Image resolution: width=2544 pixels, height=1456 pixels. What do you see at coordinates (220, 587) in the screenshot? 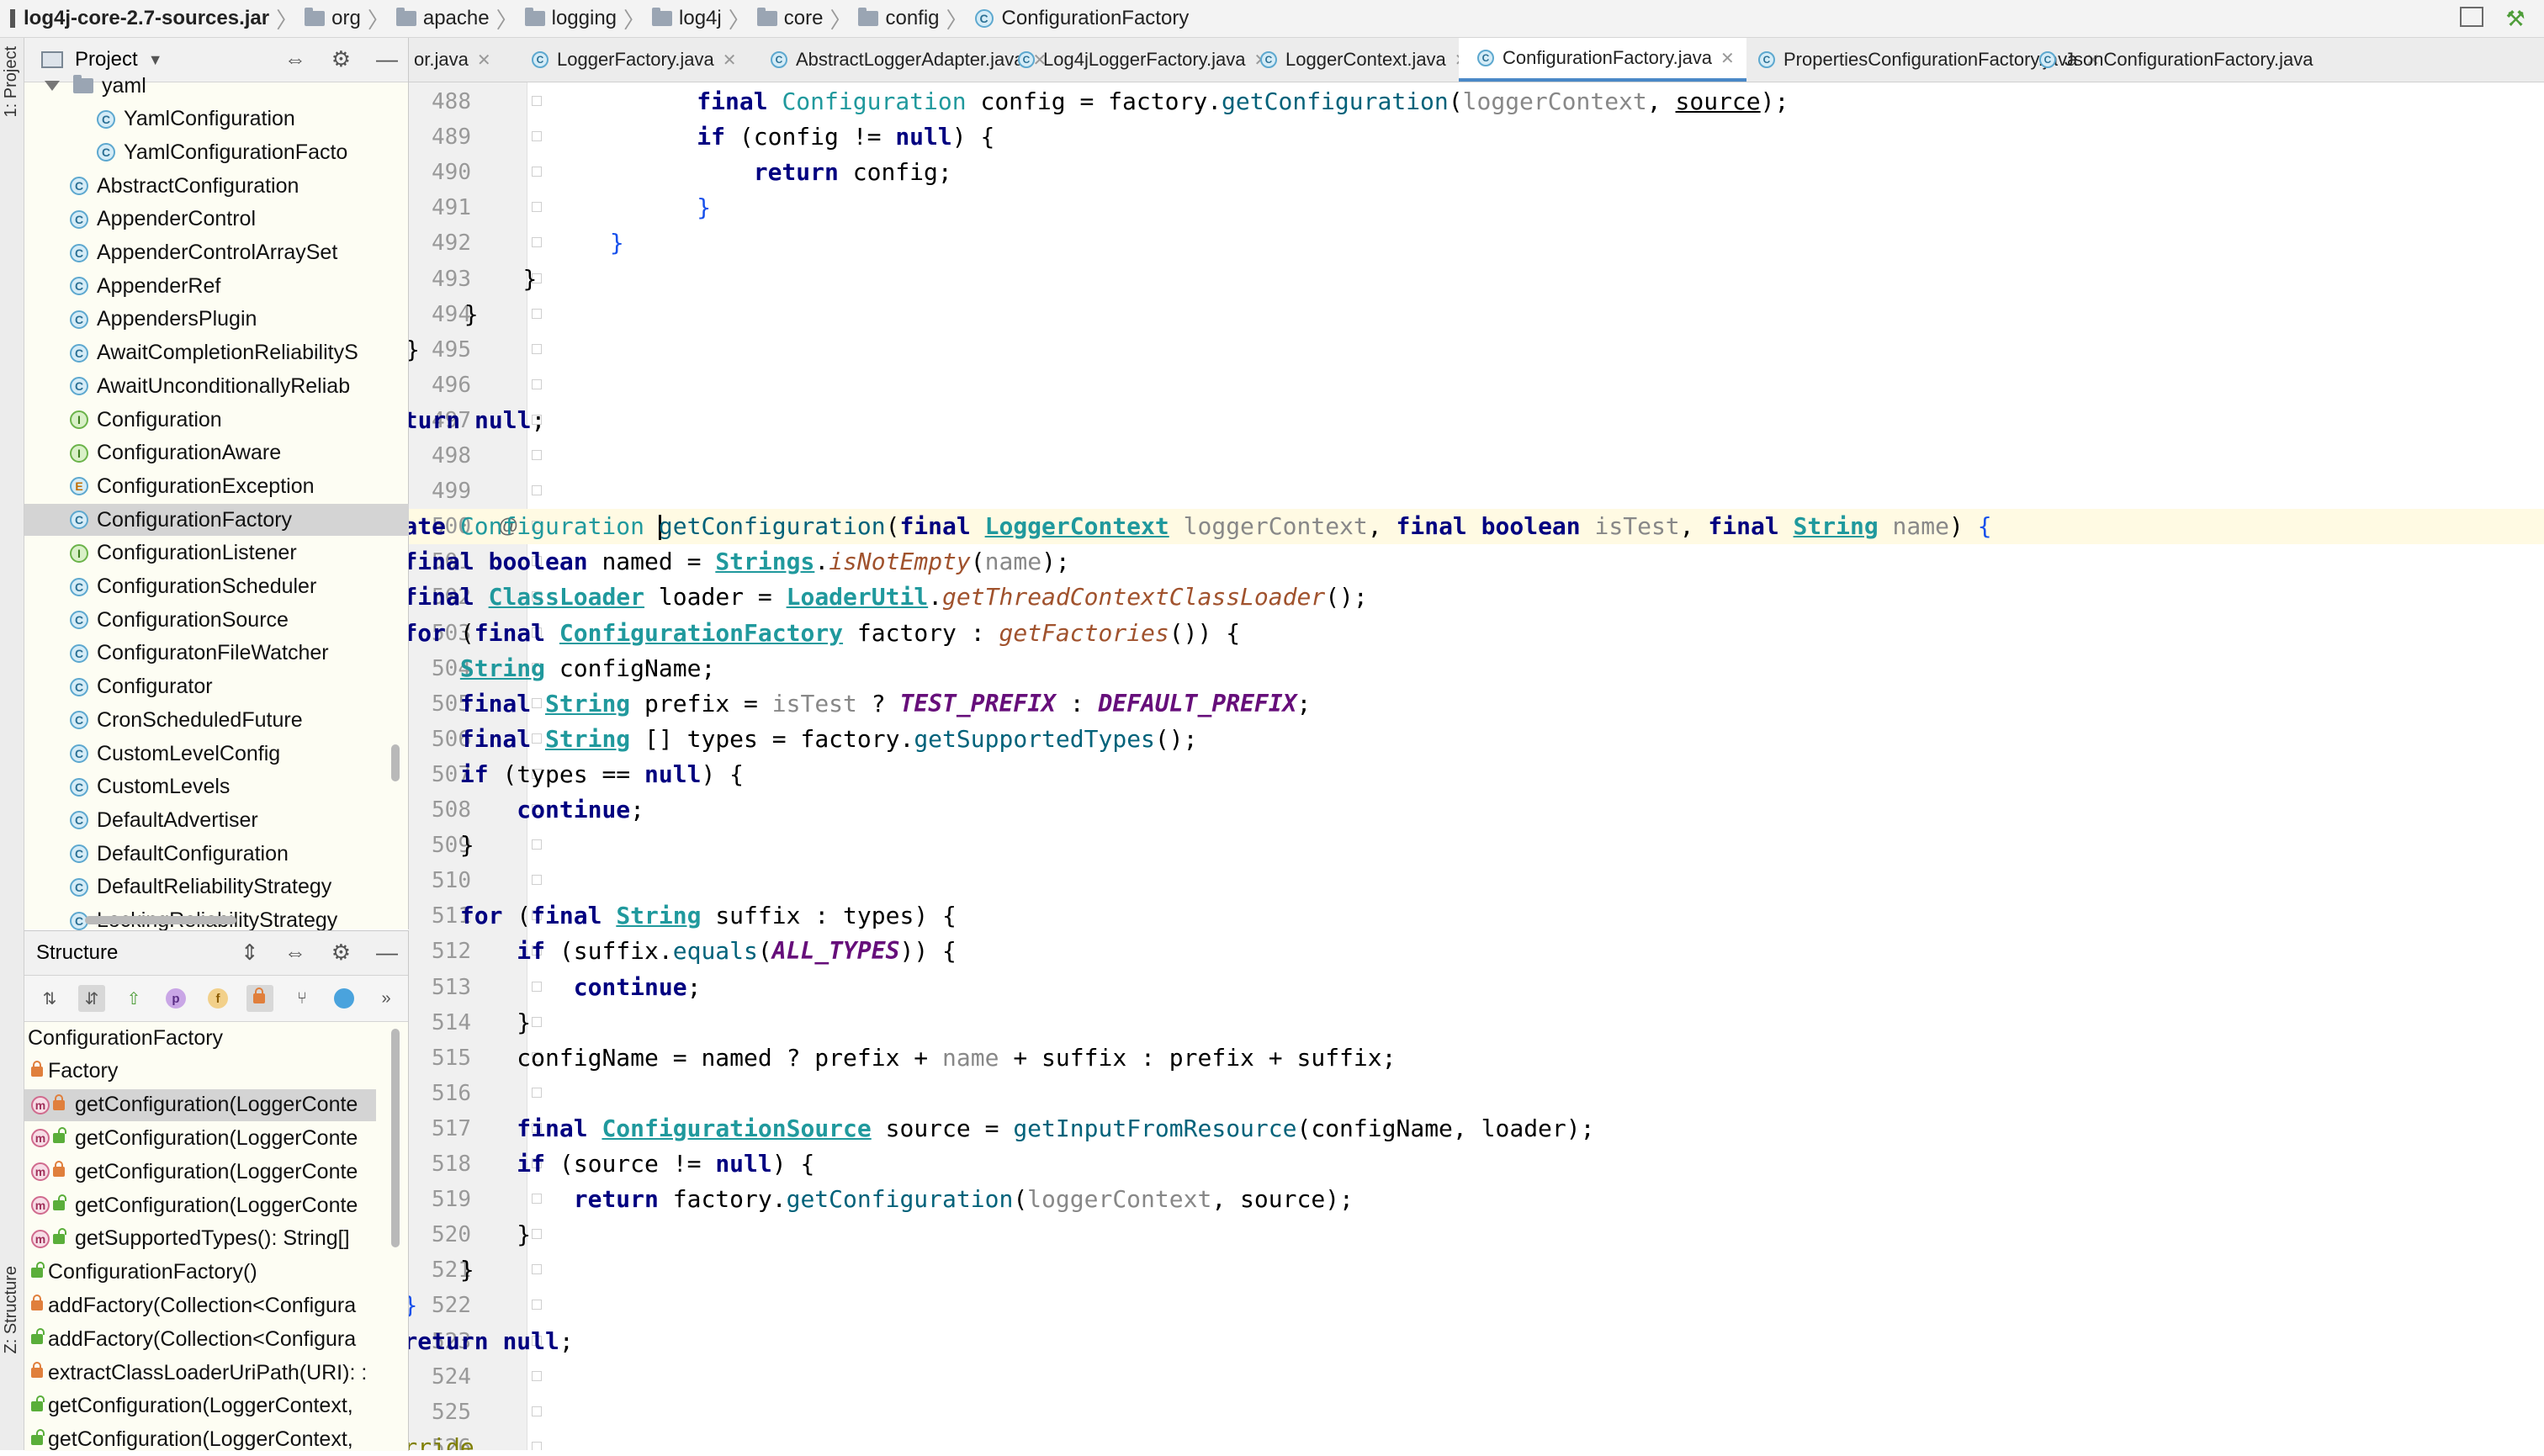
I see `project-tree-item: C ConfigurationScheduler` at bounding box center [220, 587].